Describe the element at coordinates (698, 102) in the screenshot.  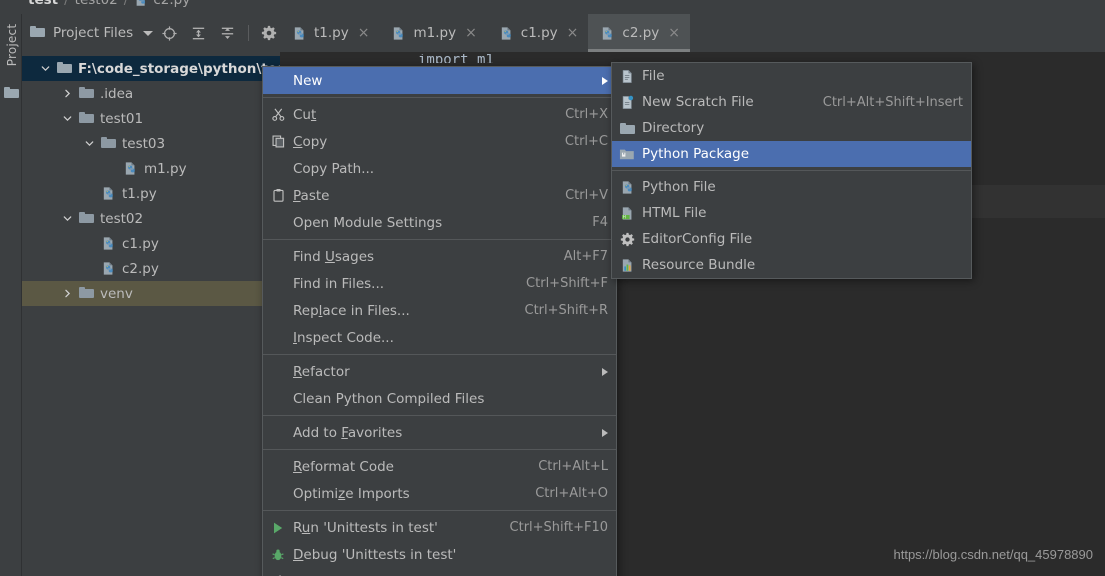
I see `submenu-item-label: New Scratch File` at that location.